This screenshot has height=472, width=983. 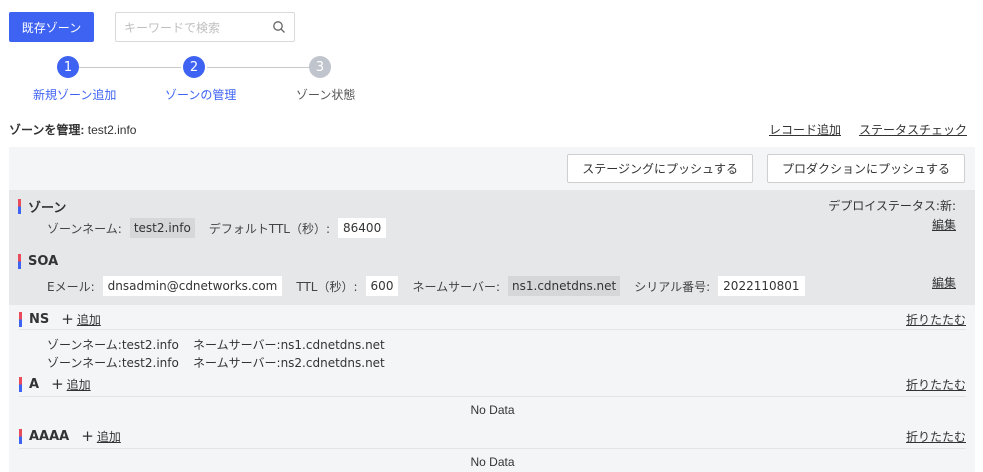 What do you see at coordinates (88, 319) in the screenshot?
I see `ns-add-label: 追加` at bounding box center [88, 319].